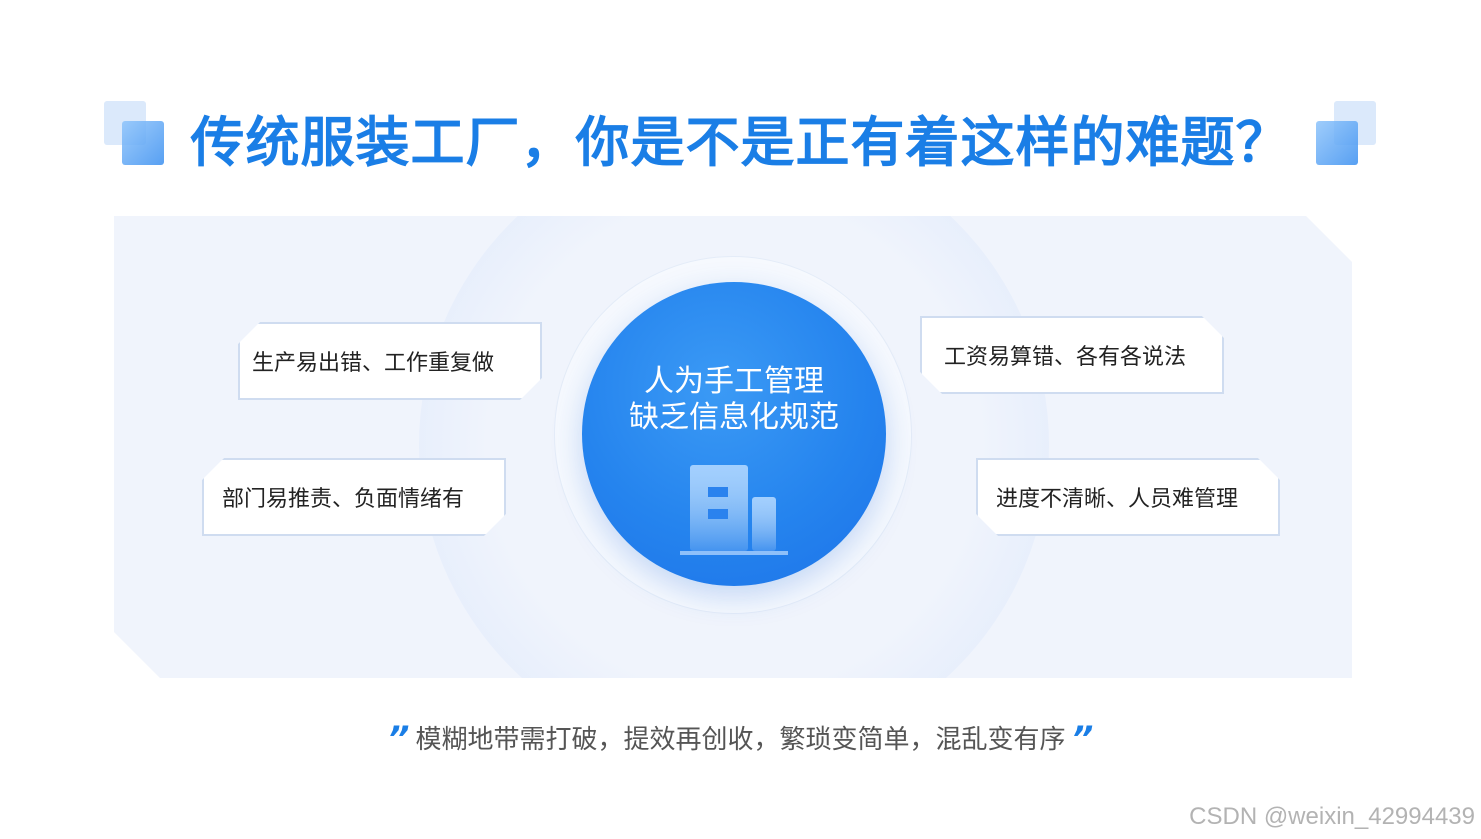 This screenshot has height=839, width=1481. Describe the element at coordinates (740, 142) in the screenshot. I see `page-title: 传统服装工厂，你是不是正有着这样的难题？` at that location.